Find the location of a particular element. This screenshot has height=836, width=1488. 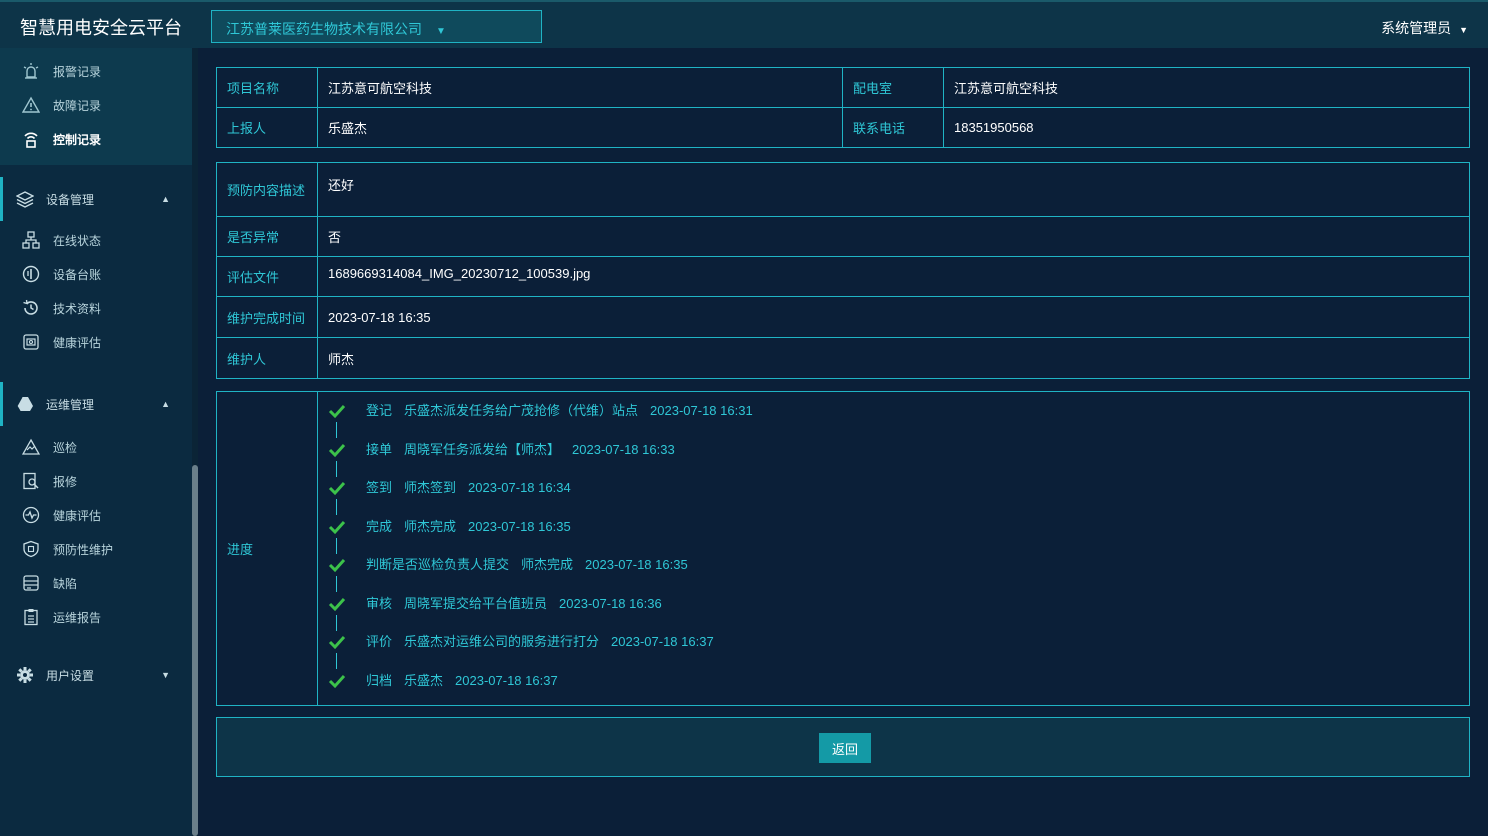

table-row: 项目名称 江苏意可航空科技 配电室 江苏意可航空科技 is located at coordinates (843, 88).